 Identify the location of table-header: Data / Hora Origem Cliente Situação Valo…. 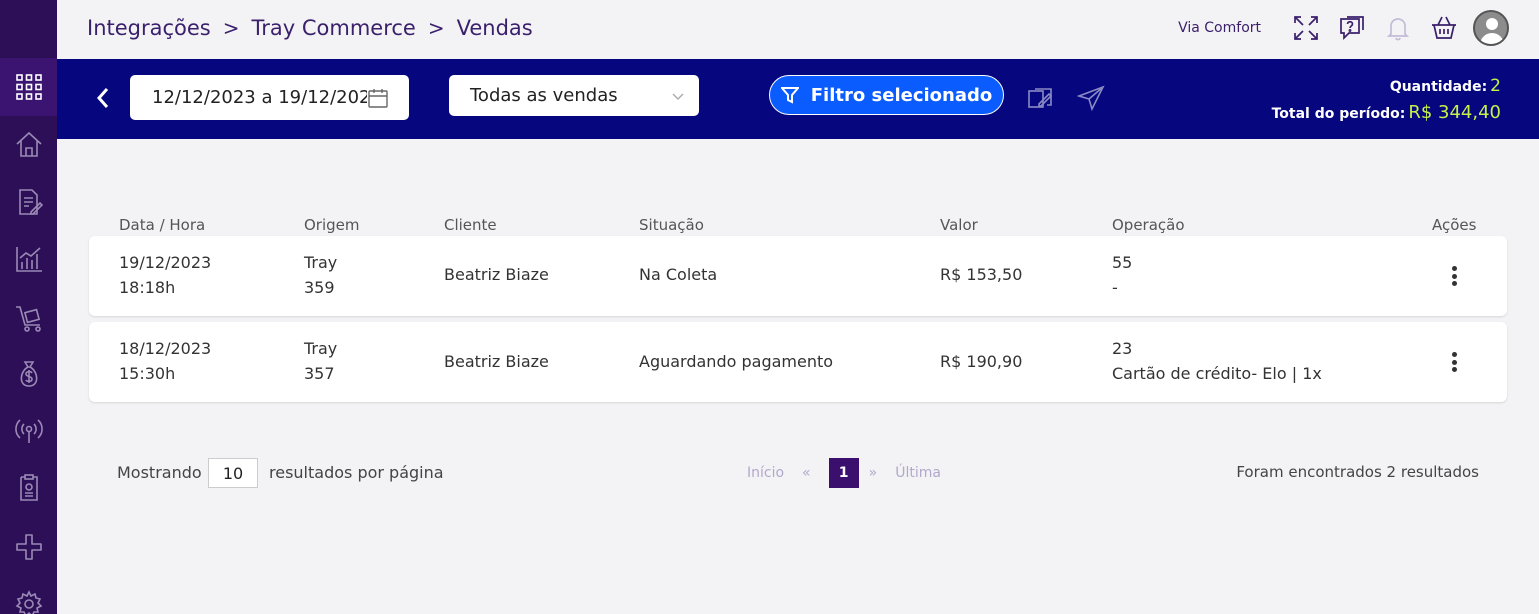
(798, 225).